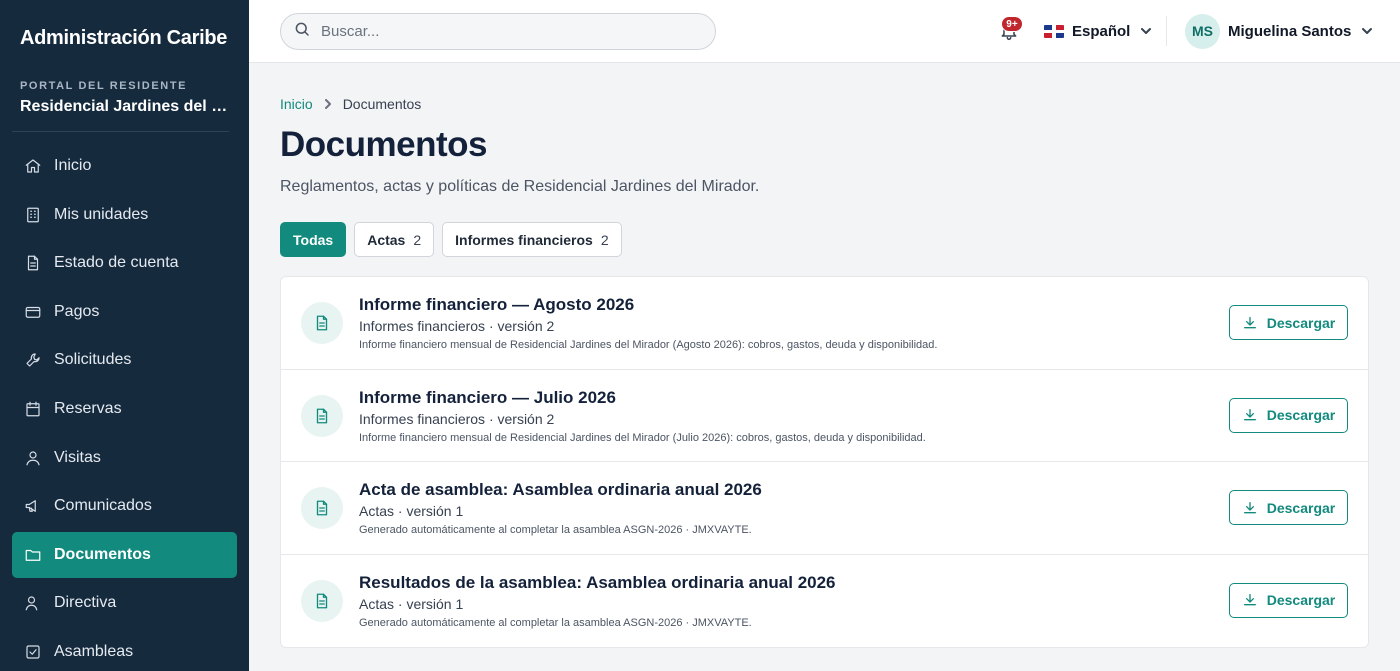  I want to click on user-menu: MS Miguelina Santos, so click(1279, 31).